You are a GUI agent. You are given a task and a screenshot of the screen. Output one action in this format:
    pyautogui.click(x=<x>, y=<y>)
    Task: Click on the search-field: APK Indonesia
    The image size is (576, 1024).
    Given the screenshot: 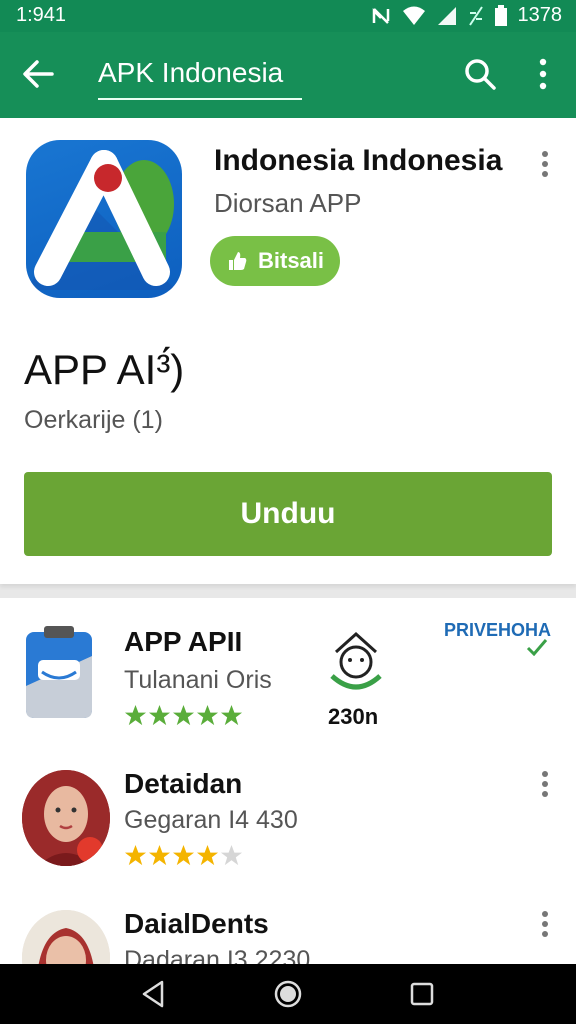 What is the action you would take?
    pyautogui.click(x=200, y=75)
    